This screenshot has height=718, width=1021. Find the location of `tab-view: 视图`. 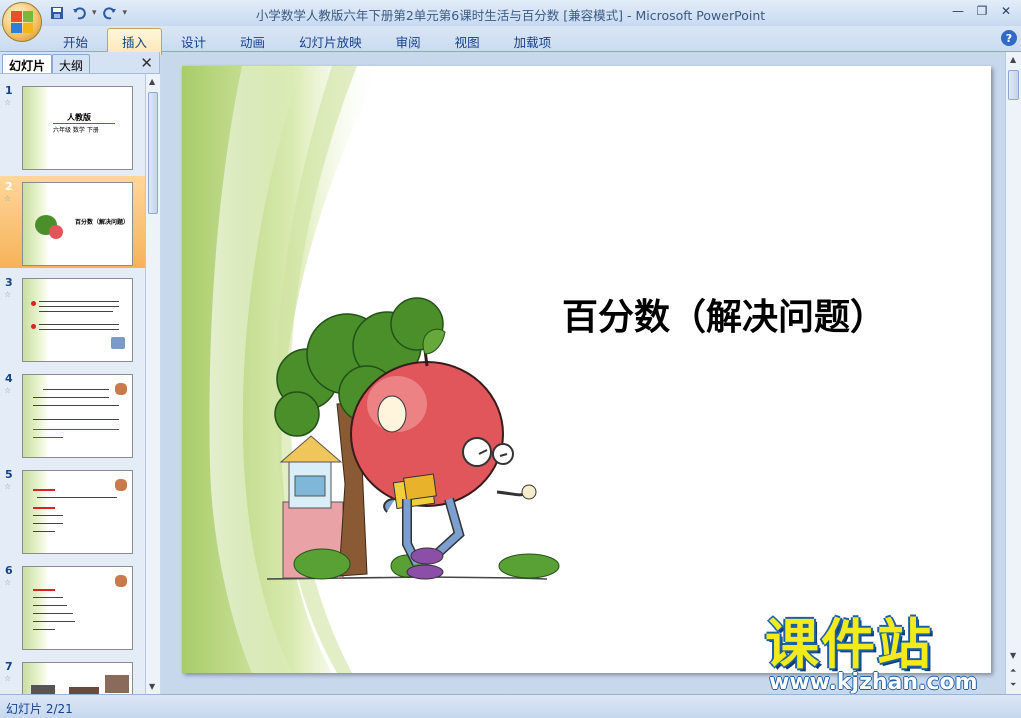

tab-view: 视图 is located at coordinates (467, 41).